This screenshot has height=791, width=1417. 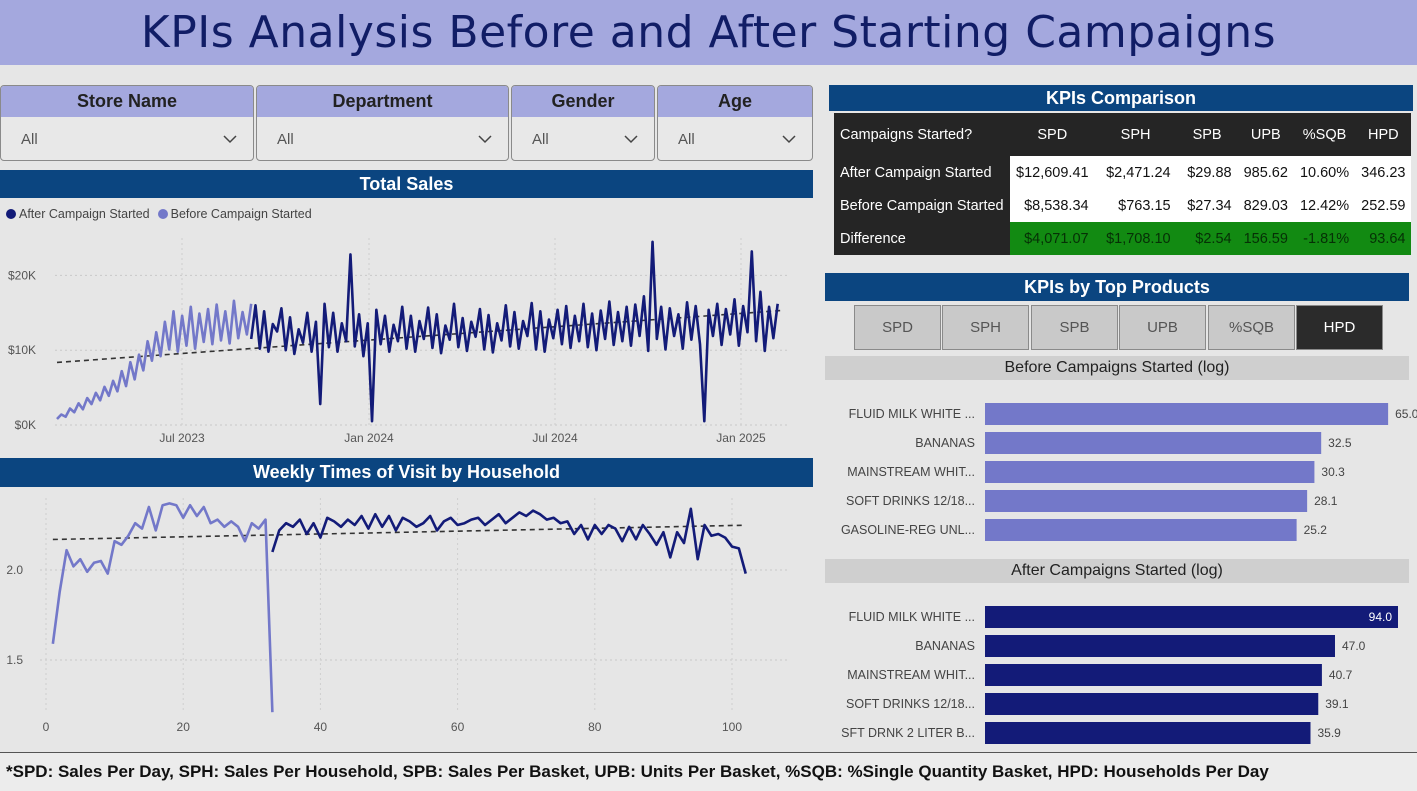 What do you see at coordinates (14, 570) in the screenshot?
I see `y-tick-label: 2.0` at bounding box center [14, 570].